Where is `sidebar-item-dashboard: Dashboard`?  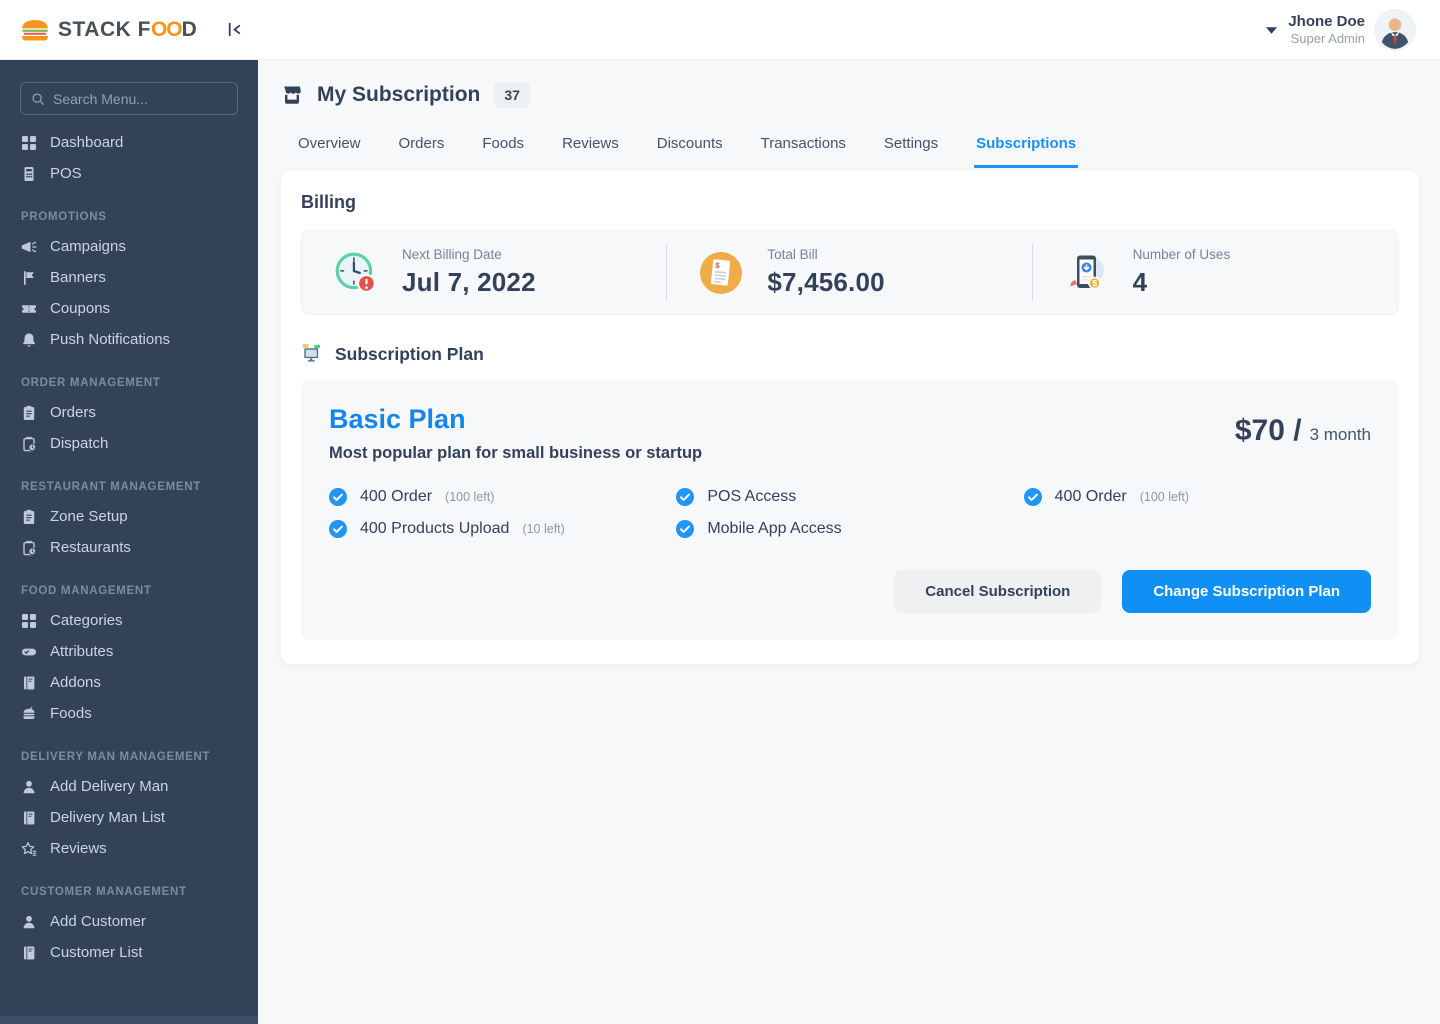
sidebar-item-dashboard: Dashboard is located at coordinates (129, 142).